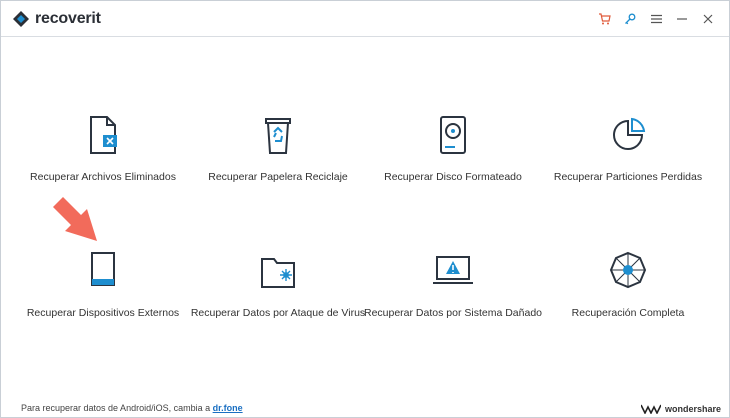 Image resolution: width=730 pixels, height=418 pixels. I want to click on tile-lost-partitions: Recuperar Particiones Perdidas, so click(628, 148).